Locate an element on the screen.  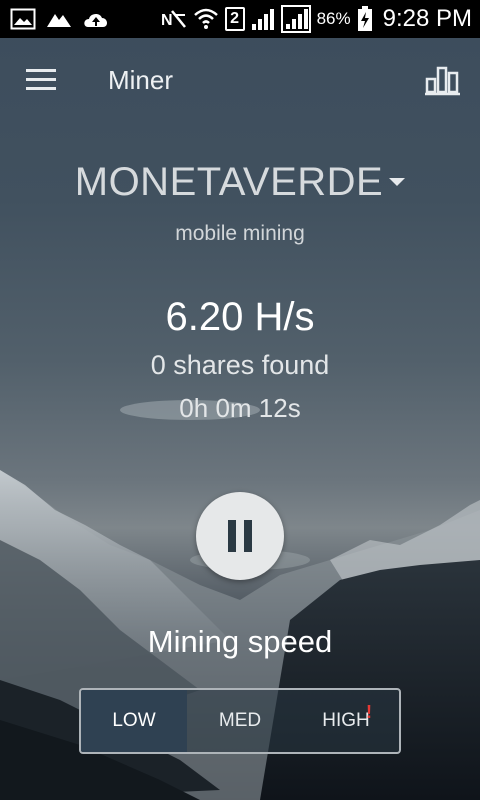
status-bar: N 2 86% 9:28 PM is located at coordinates (240, 19).